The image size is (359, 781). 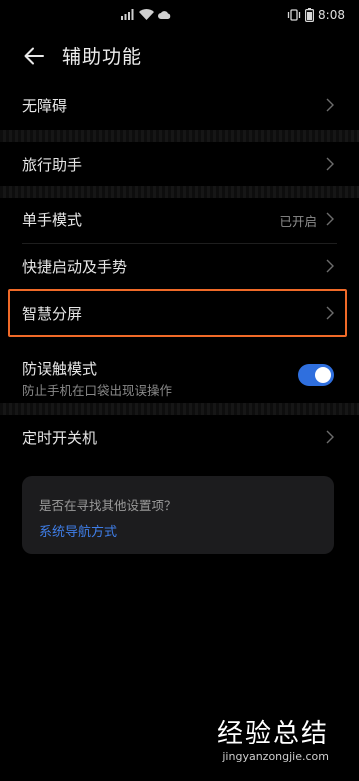 I want to click on settings-item-scheduled-power: 定时开关机, so click(x=179, y=438).